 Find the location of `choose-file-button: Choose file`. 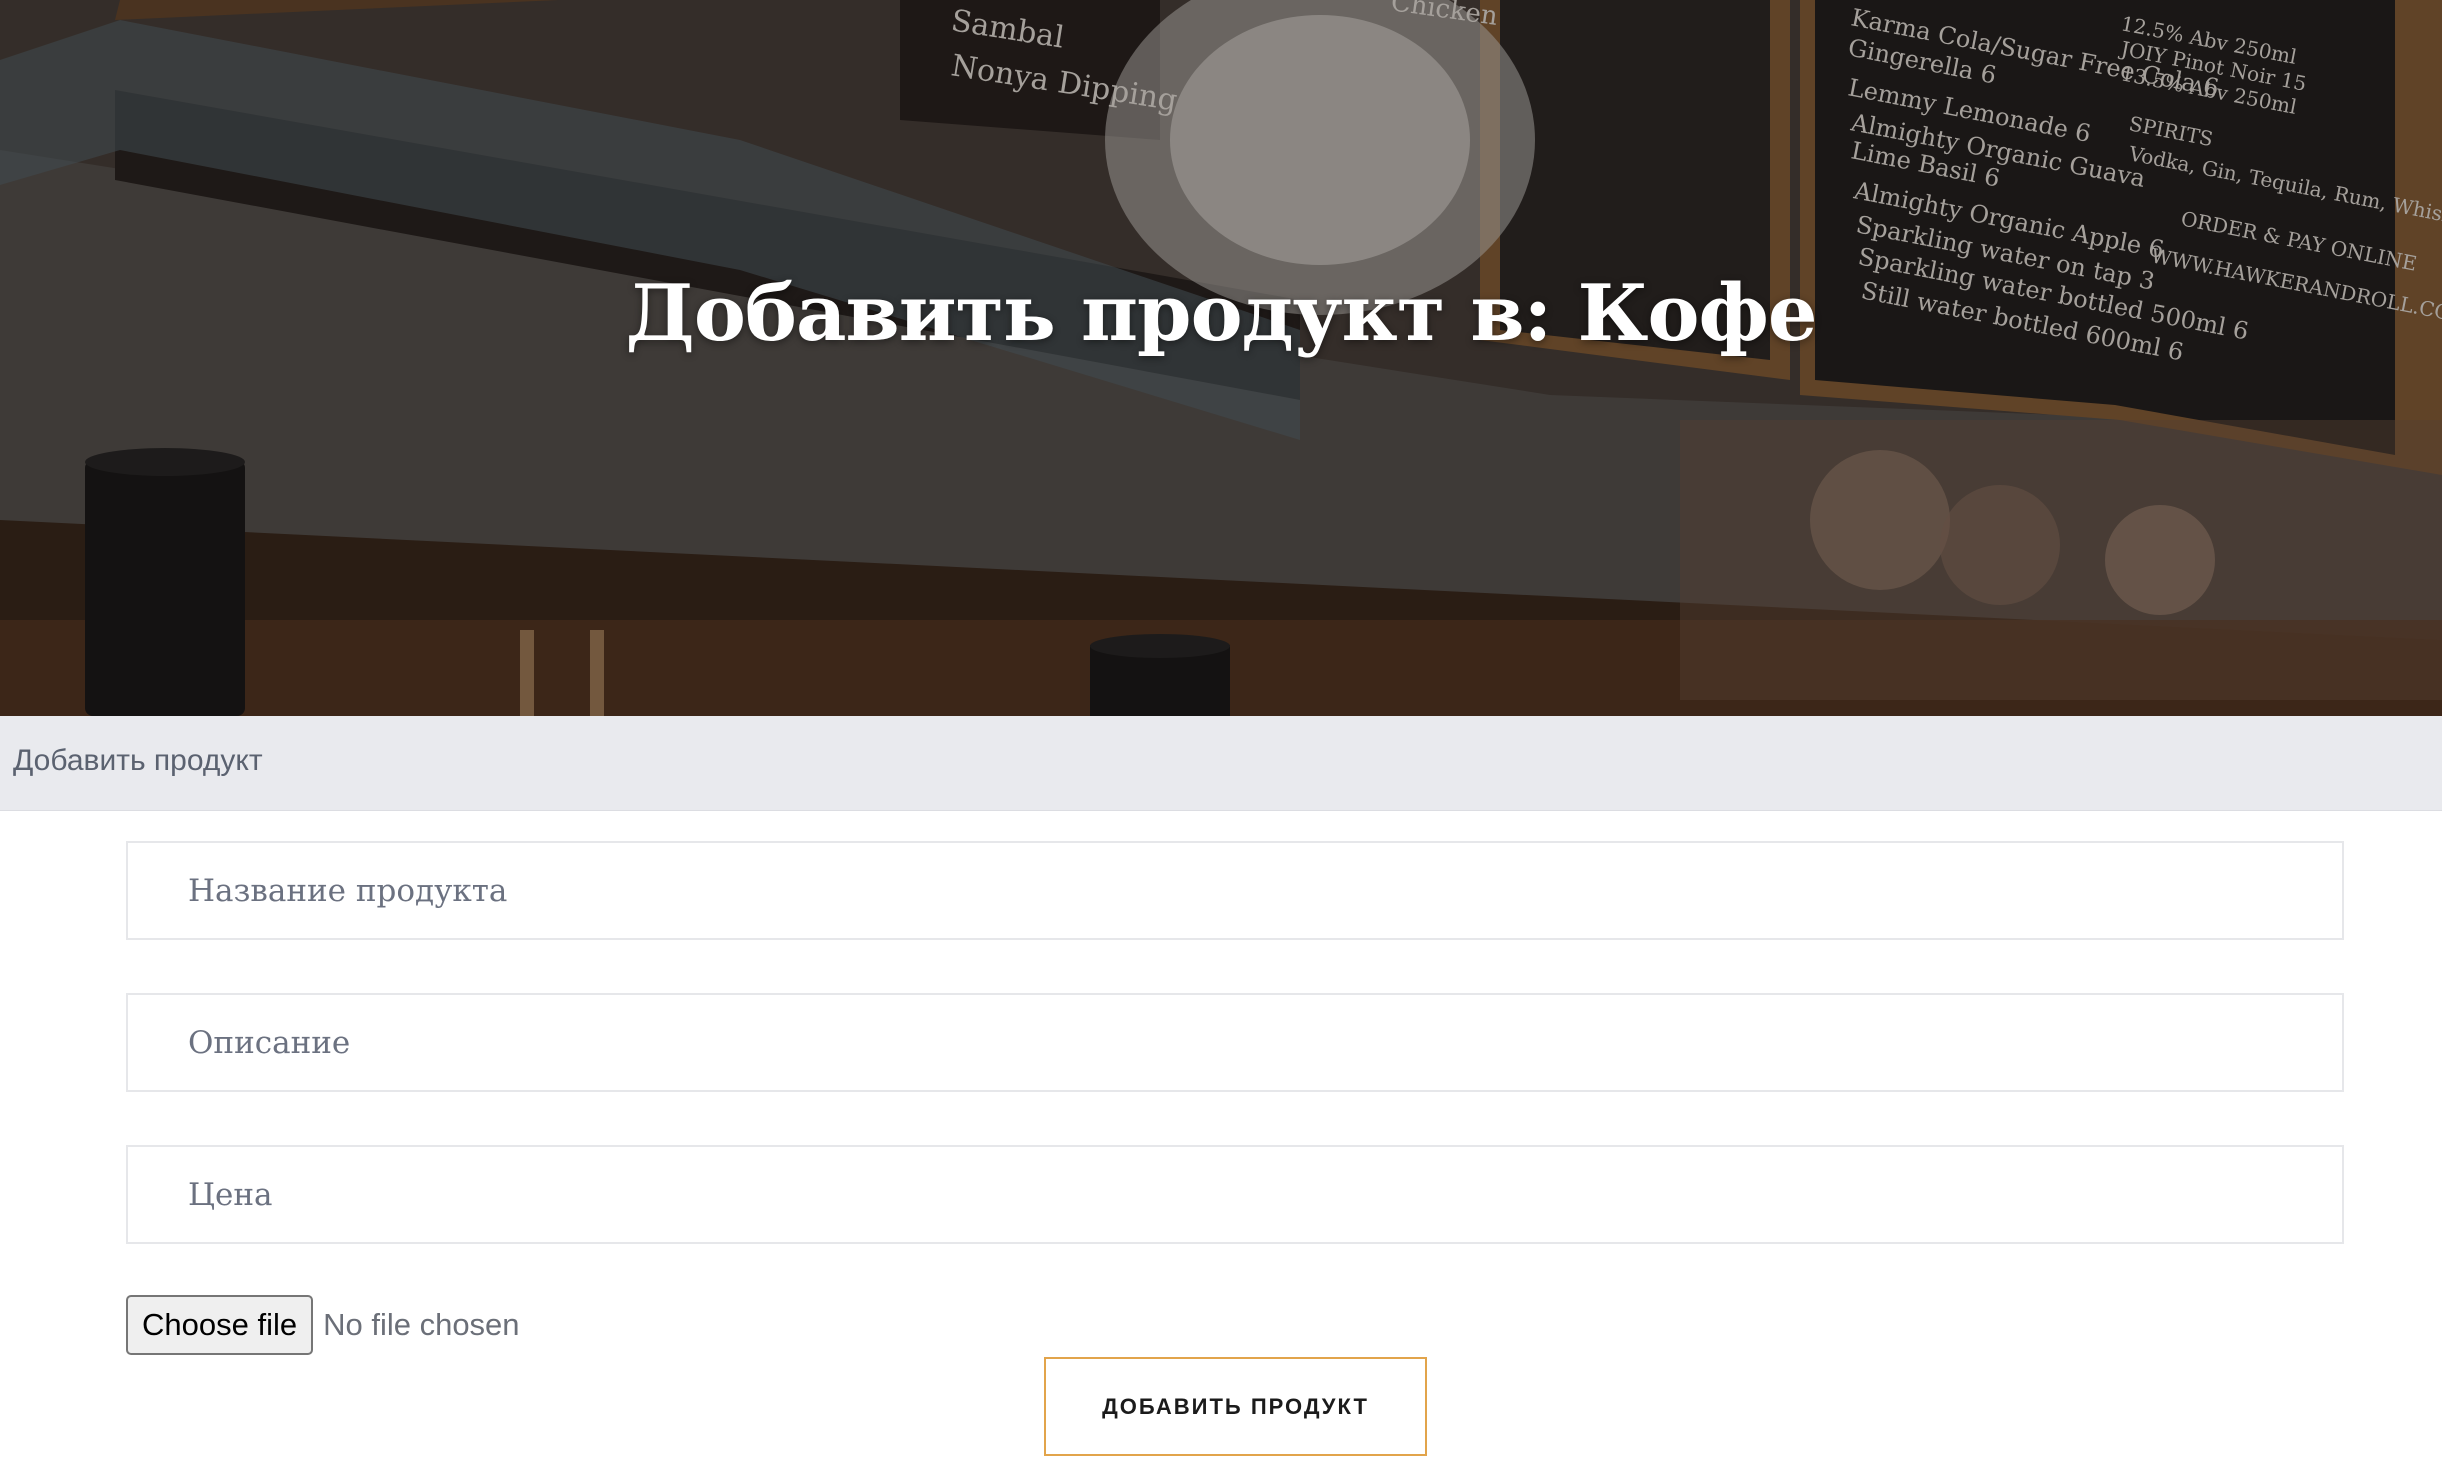

choose-file-button: Choose file is located at coordinates (220, 1325).